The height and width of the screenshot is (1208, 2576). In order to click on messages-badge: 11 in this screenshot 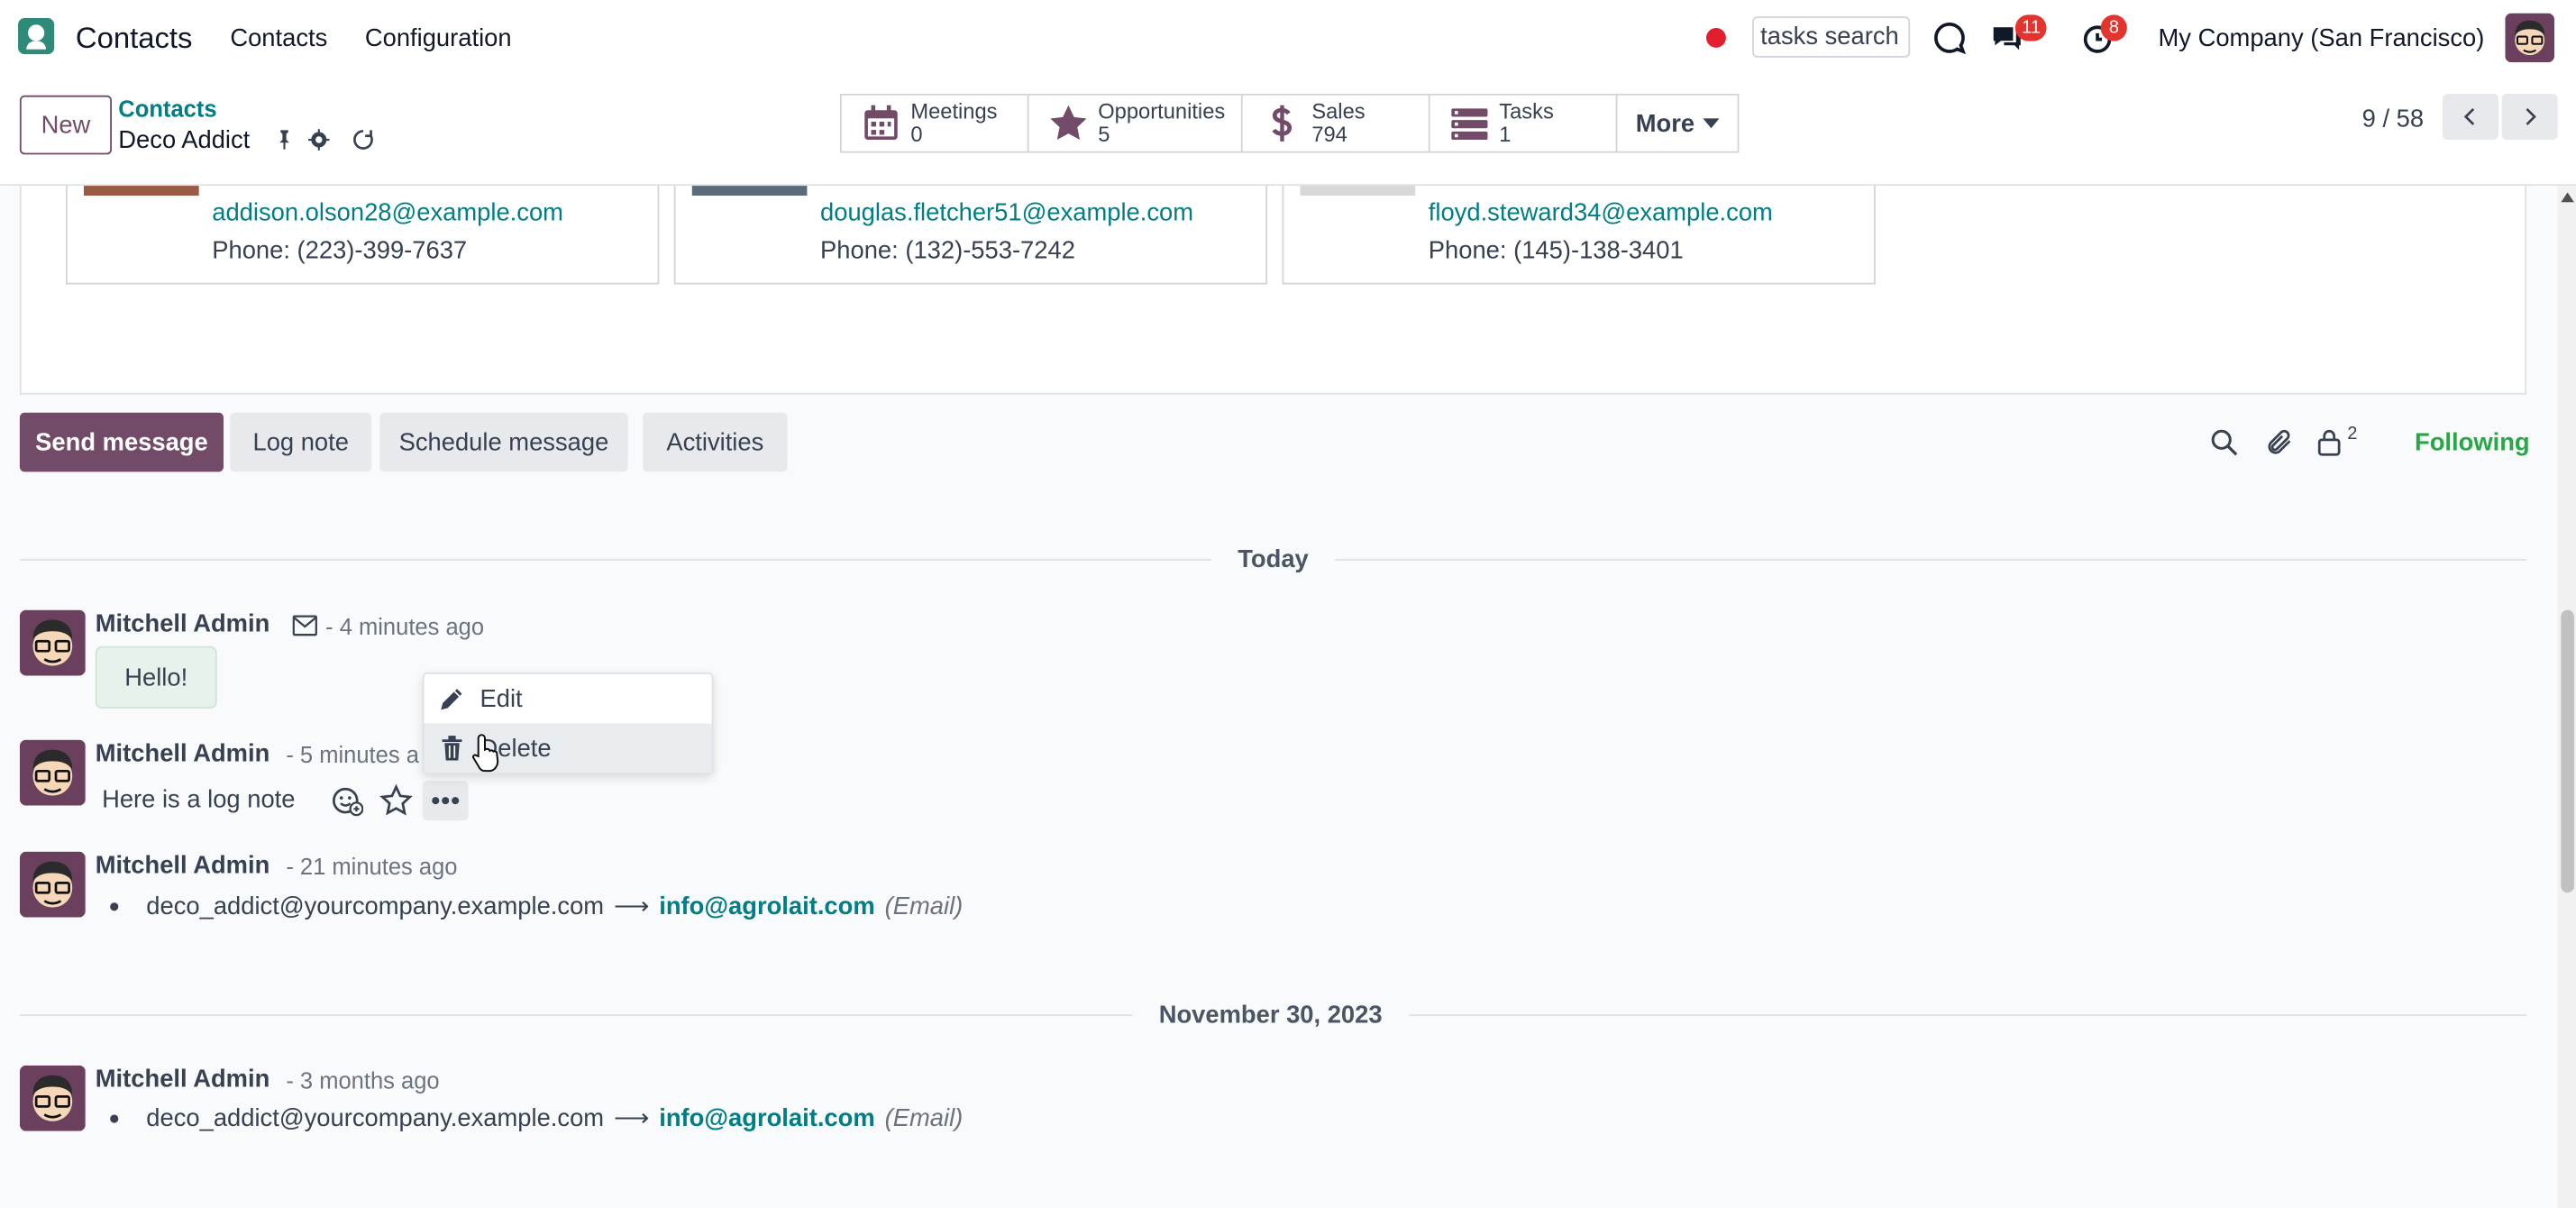, I will do `click(2031, 27)`.